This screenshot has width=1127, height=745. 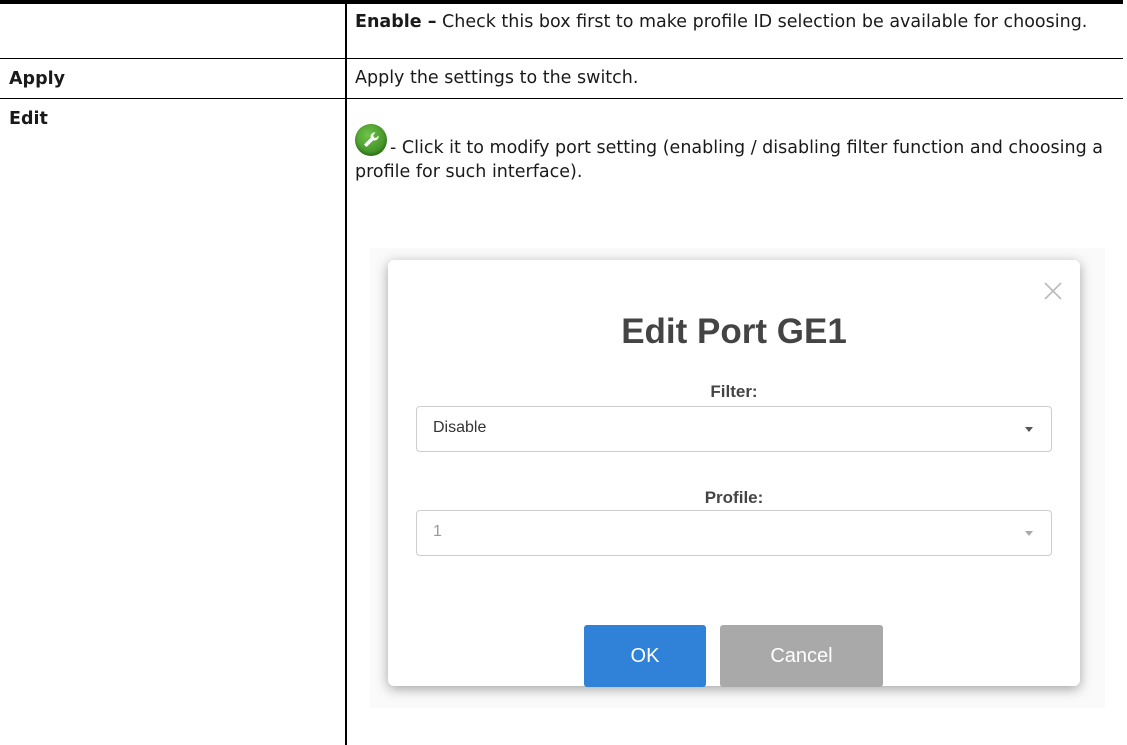 I want to click on apply-term: Apply, so click(x=37, y=79).